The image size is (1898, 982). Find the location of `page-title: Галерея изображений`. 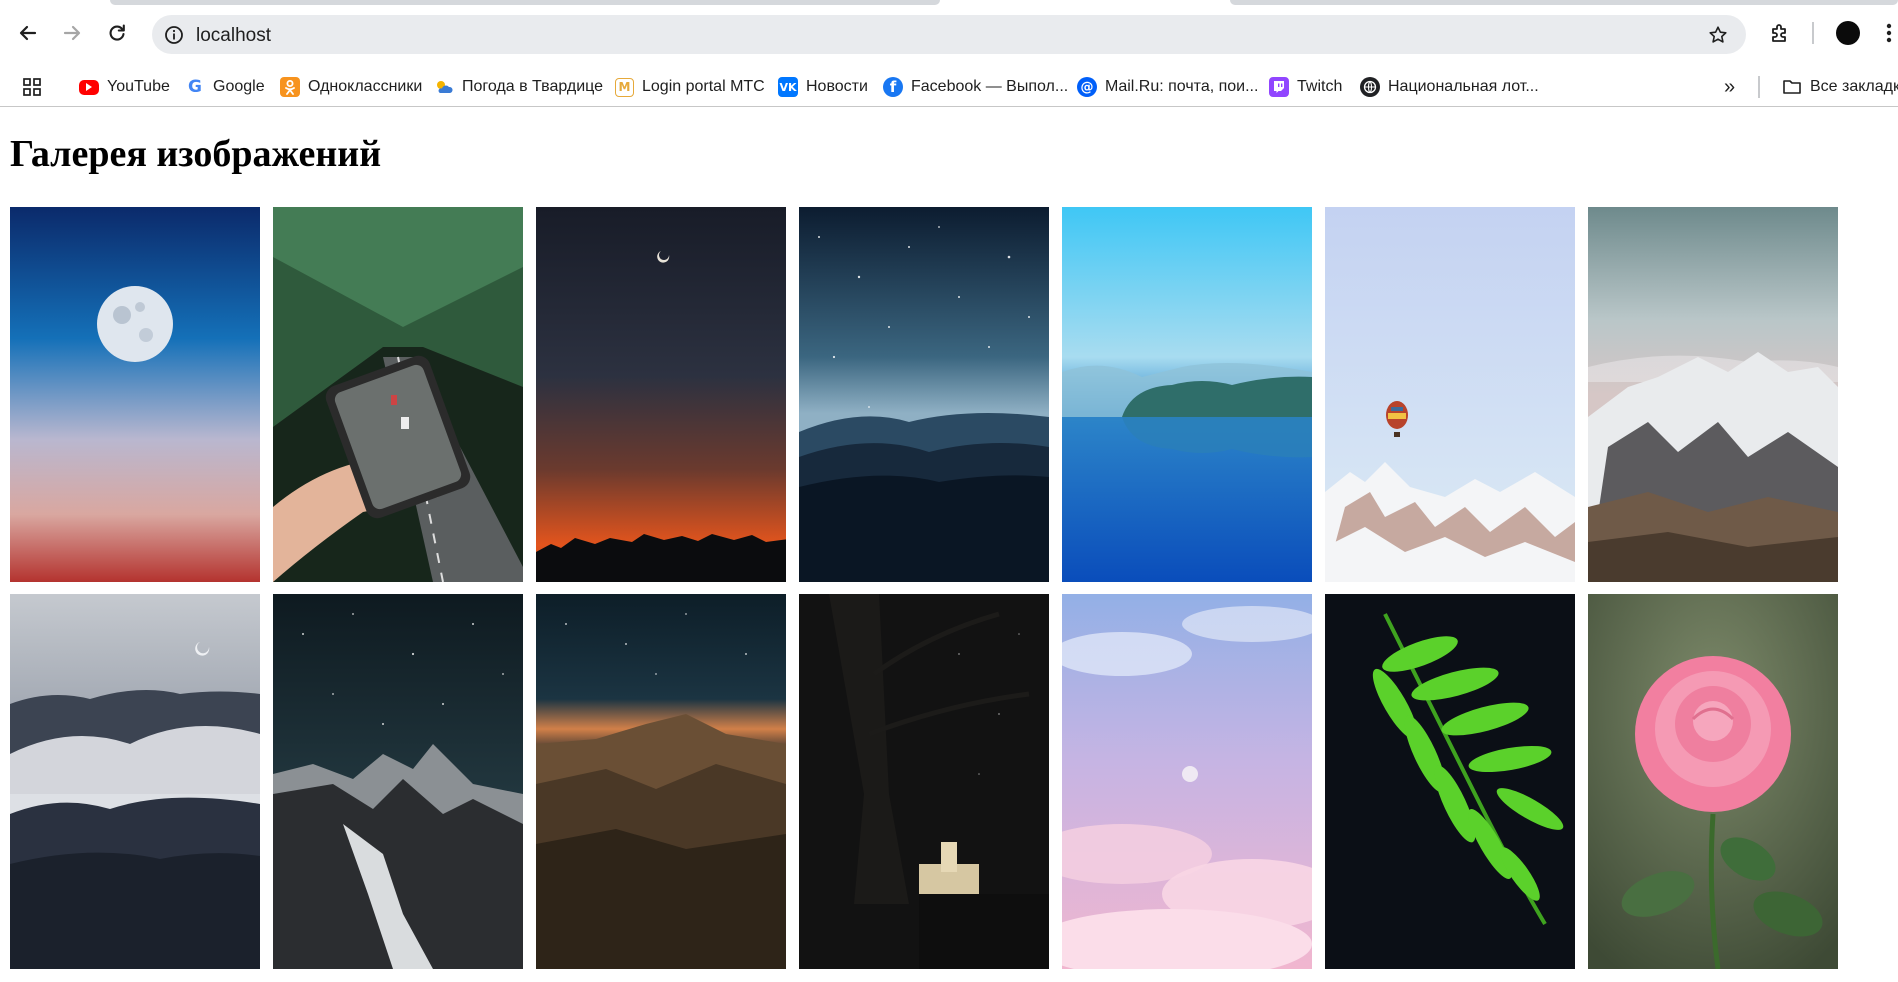

page-title: Галерея изображений is located at coordinates (196, 154).